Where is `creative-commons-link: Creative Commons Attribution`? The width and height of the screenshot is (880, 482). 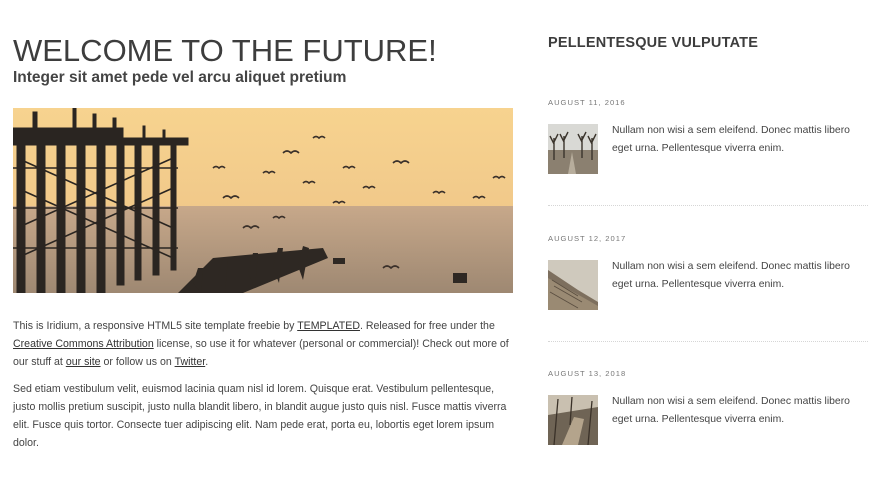
creative-commons-link: Creative Commons Attribution is located at coordinates (83, 344).